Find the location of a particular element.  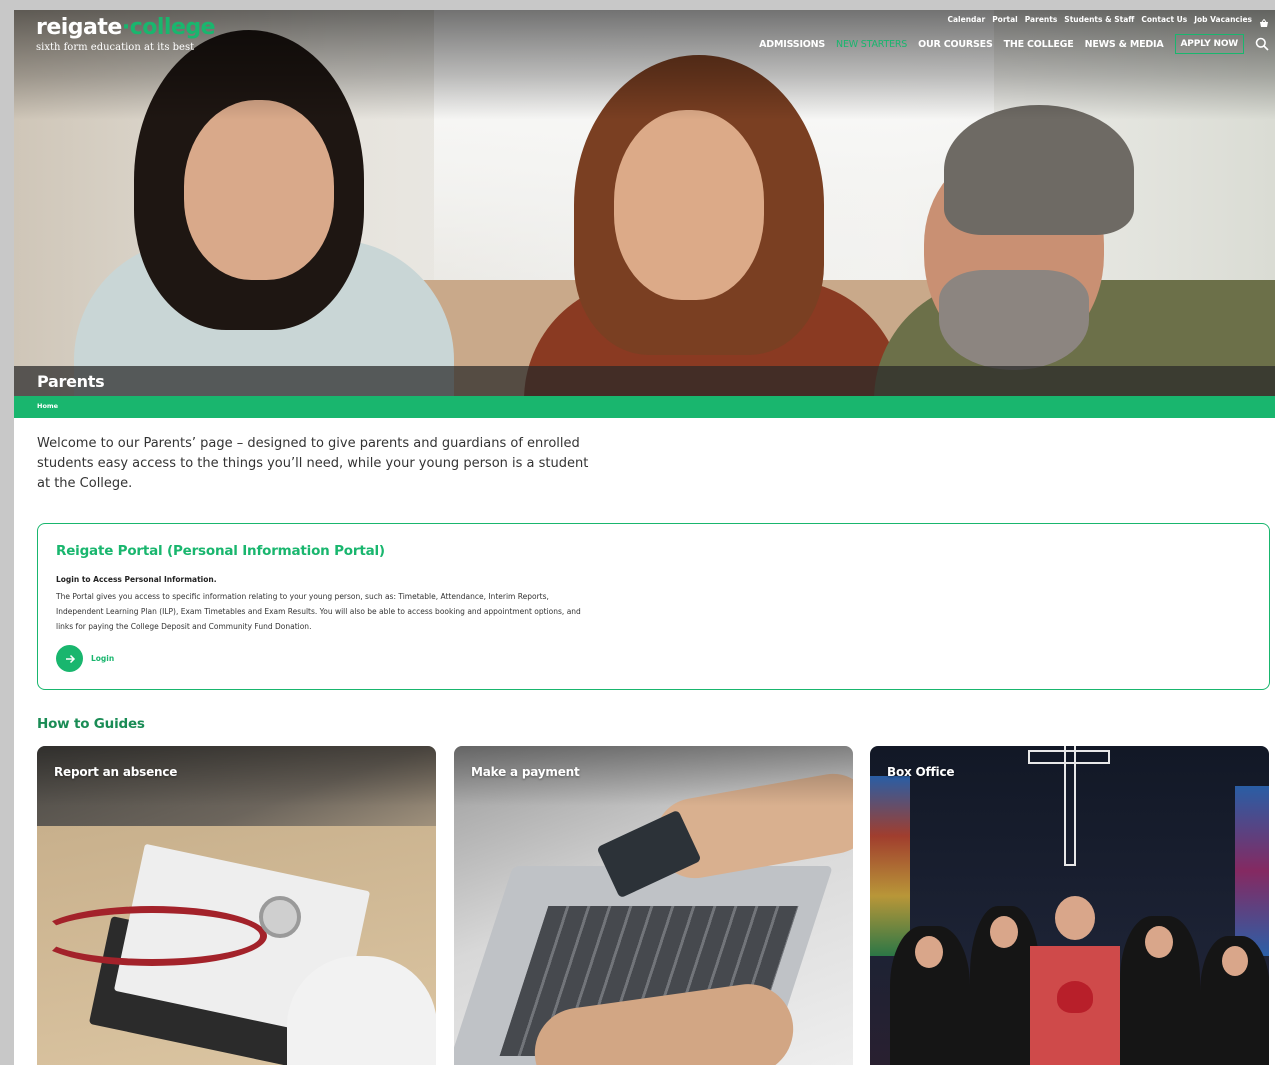

guide-card-label: Box Office is located at coordinates (921, 772).